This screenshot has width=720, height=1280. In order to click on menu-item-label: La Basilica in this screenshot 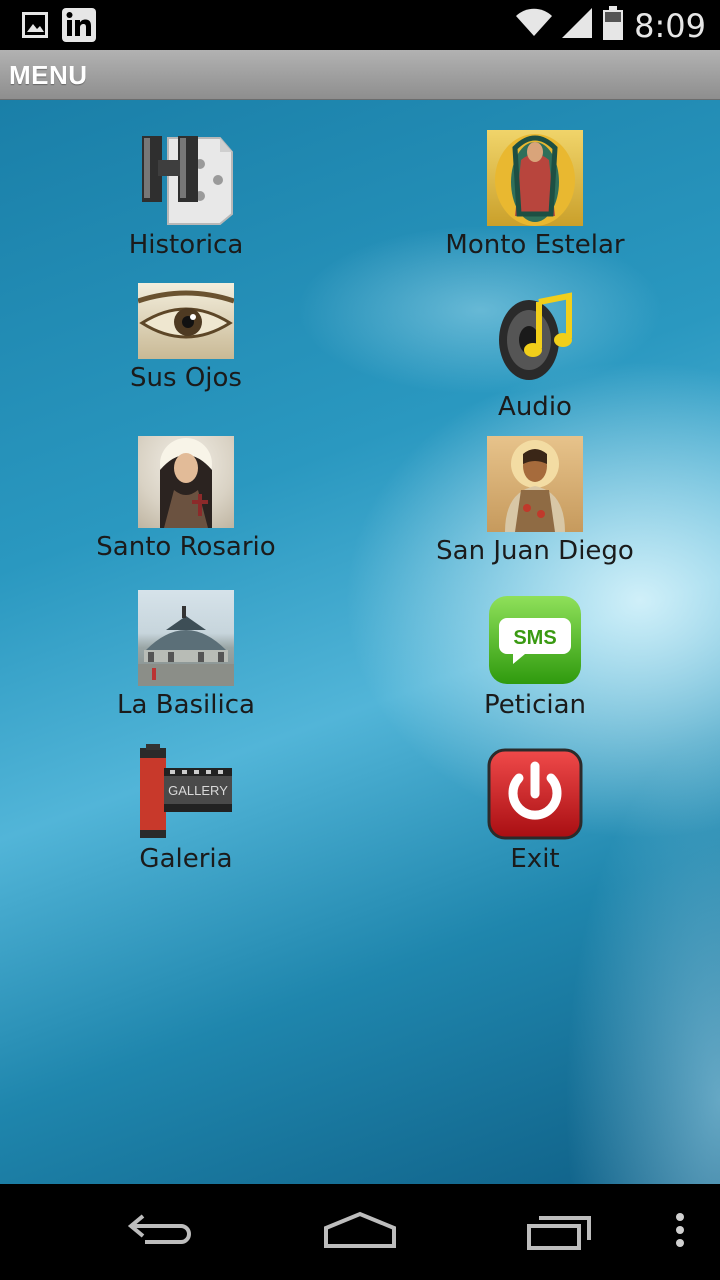, I will do `click(186, 705)`.